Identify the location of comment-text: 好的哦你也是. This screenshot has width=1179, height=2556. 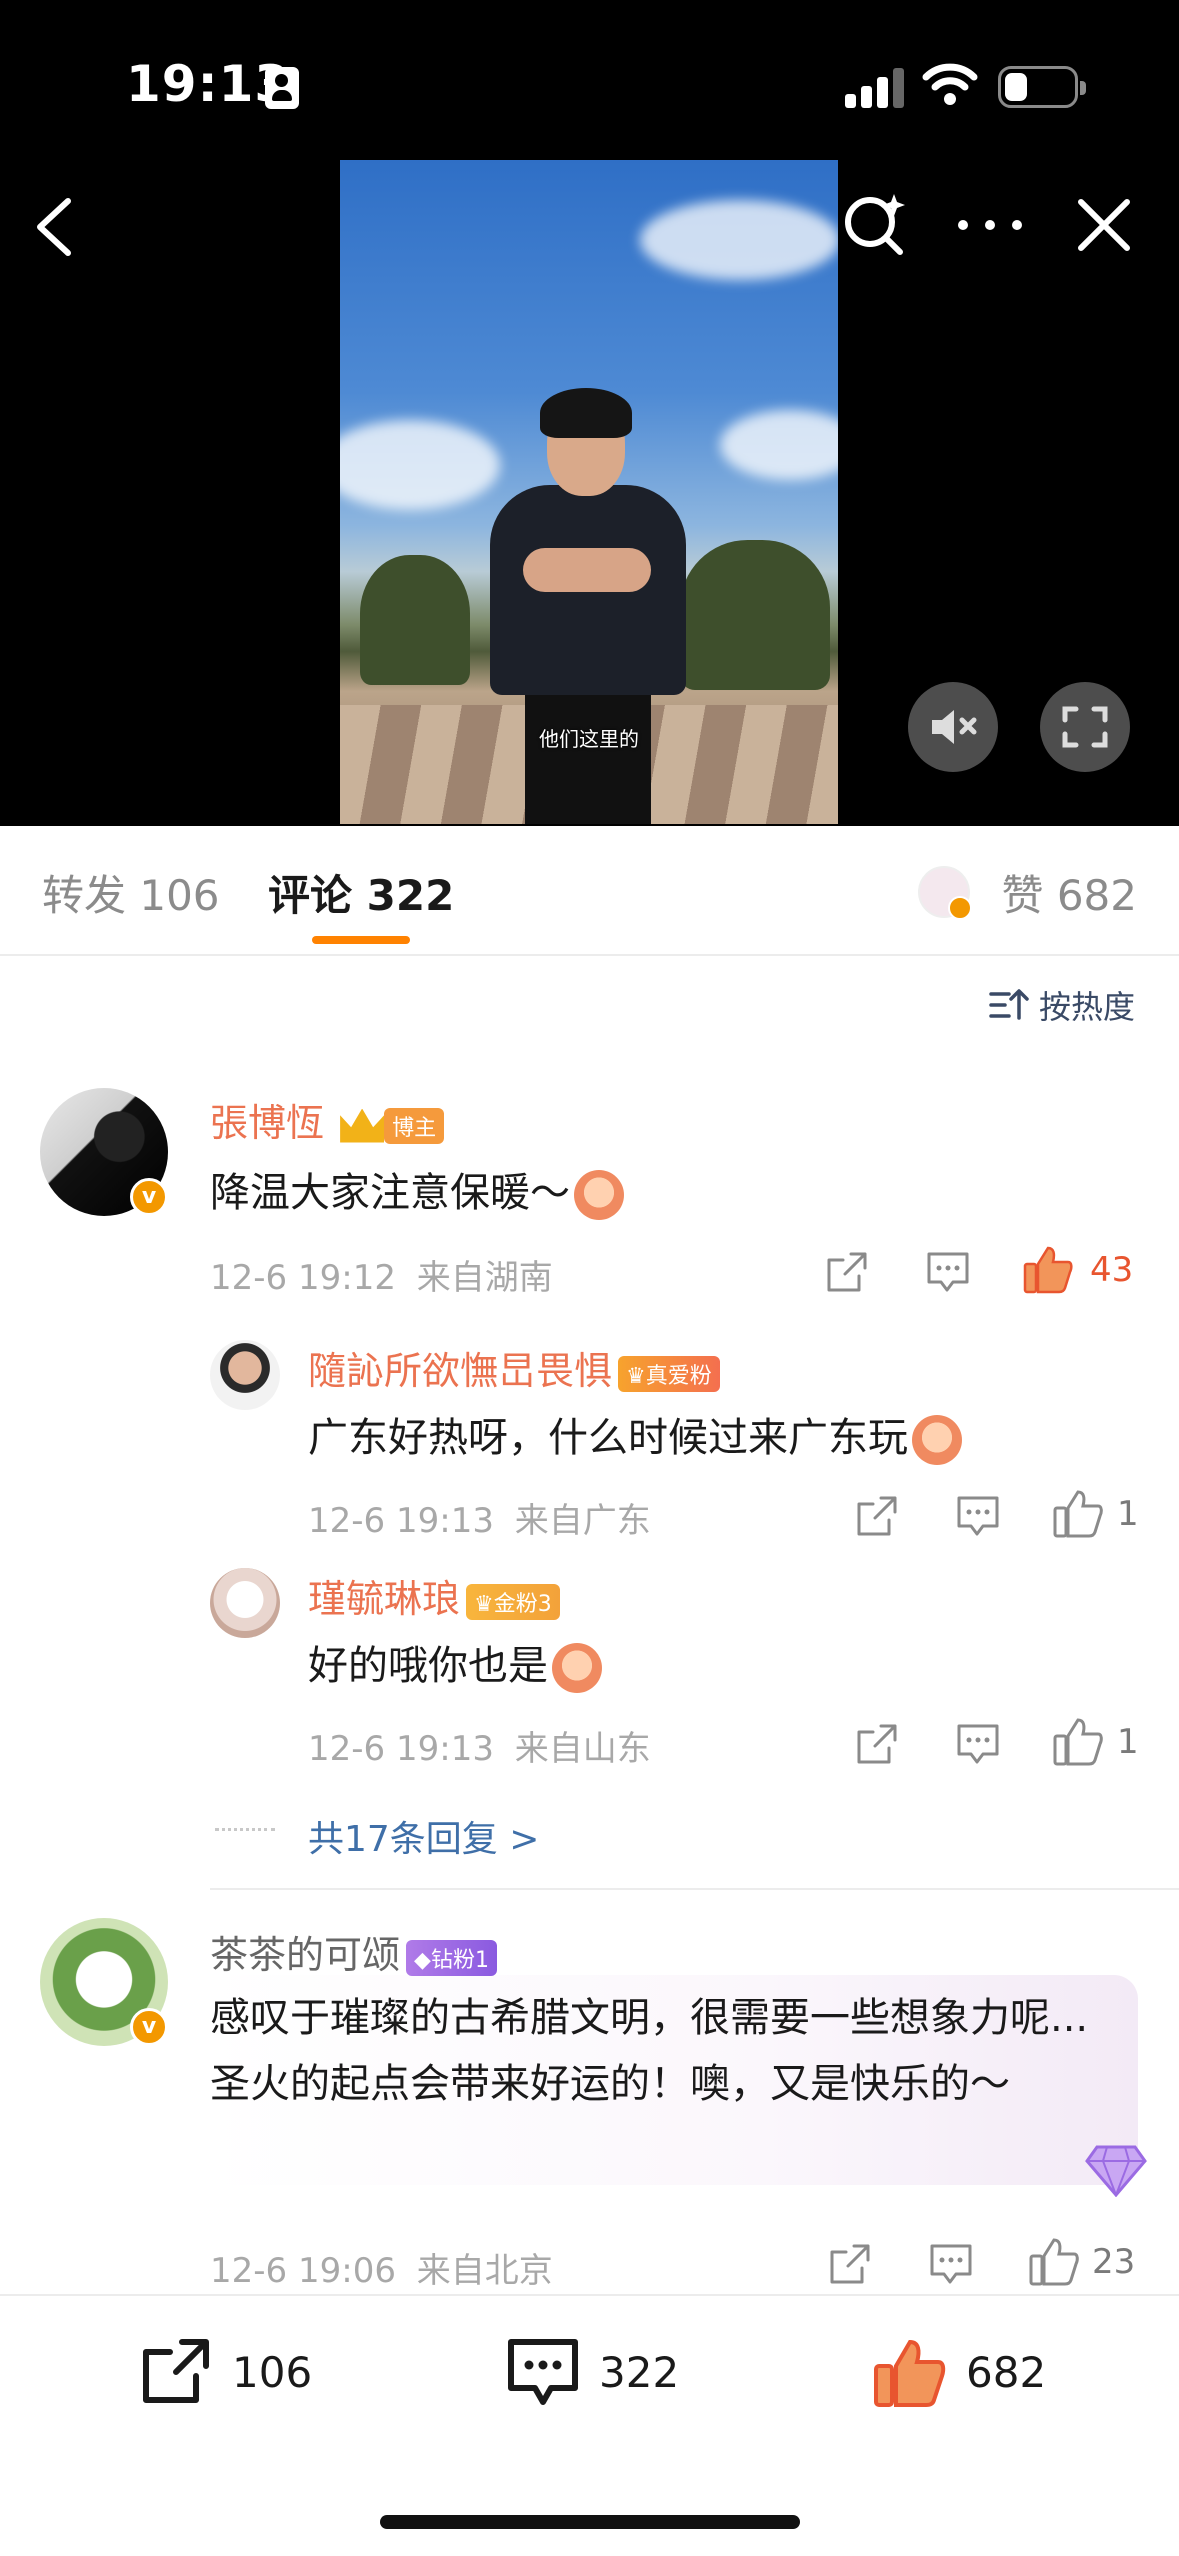
(455, 1663).